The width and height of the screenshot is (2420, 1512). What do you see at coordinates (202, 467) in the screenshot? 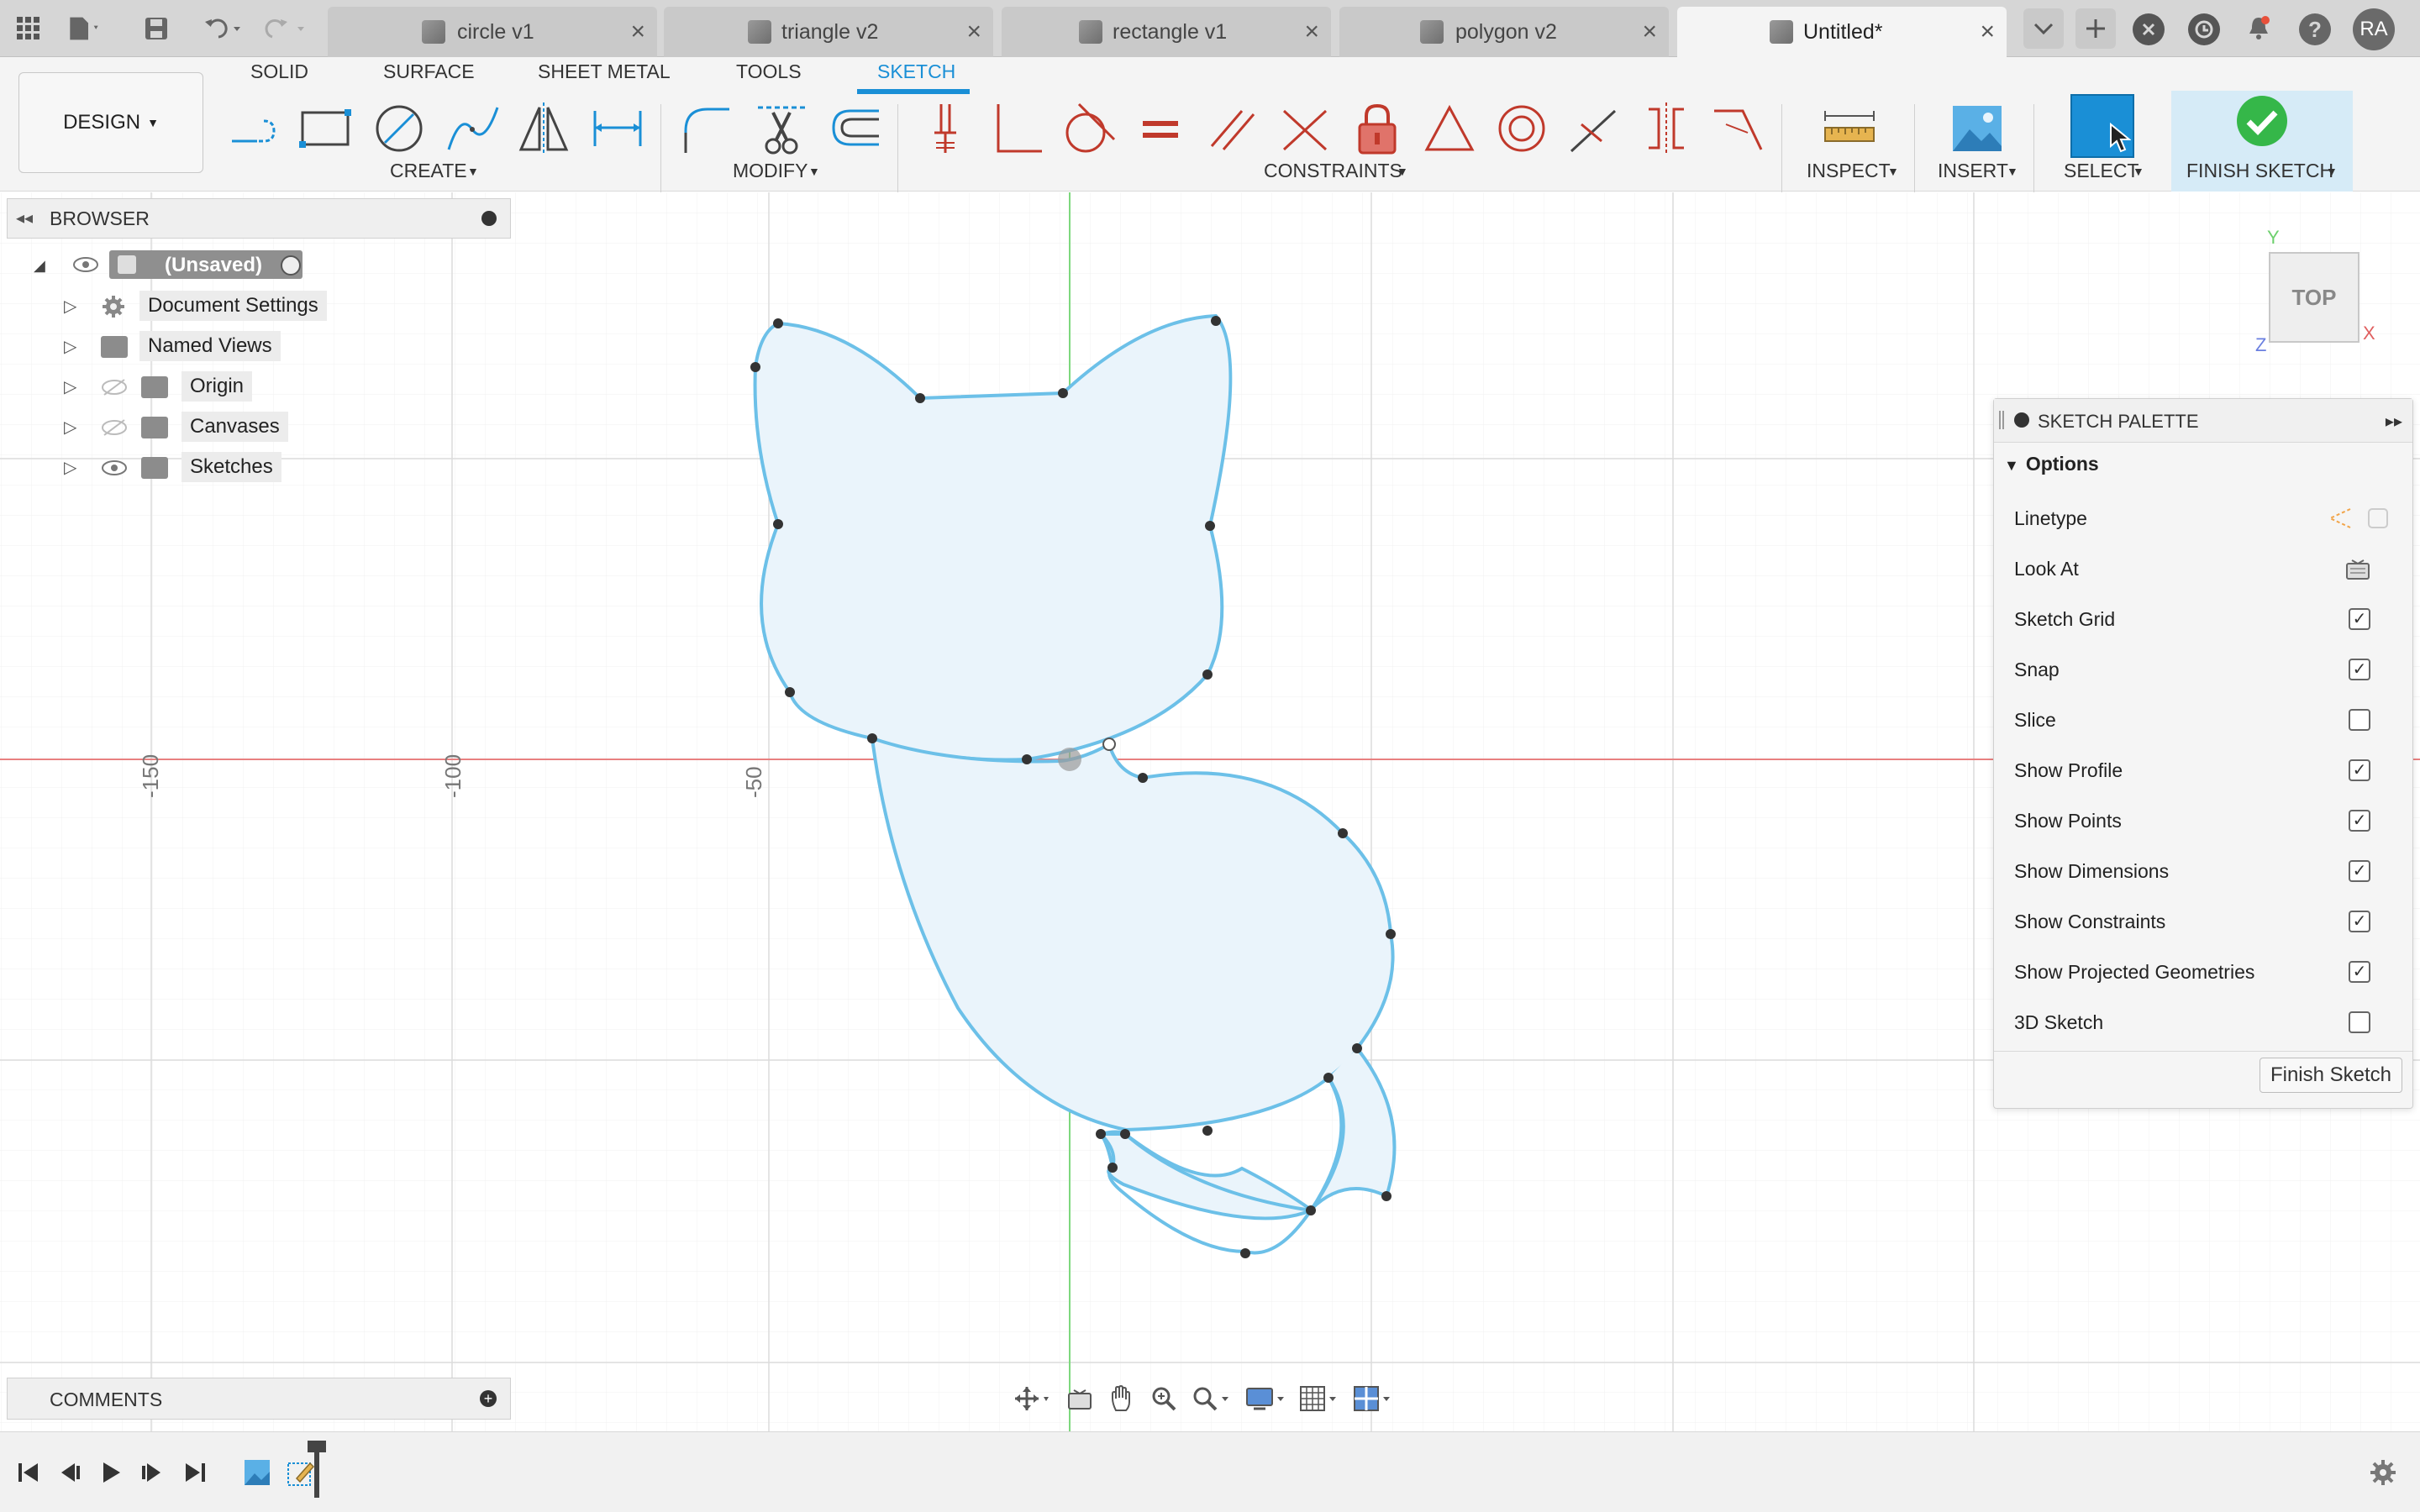
I see `browser-item-sketches: ▷ Sketches` at bounding box center [202, 467].